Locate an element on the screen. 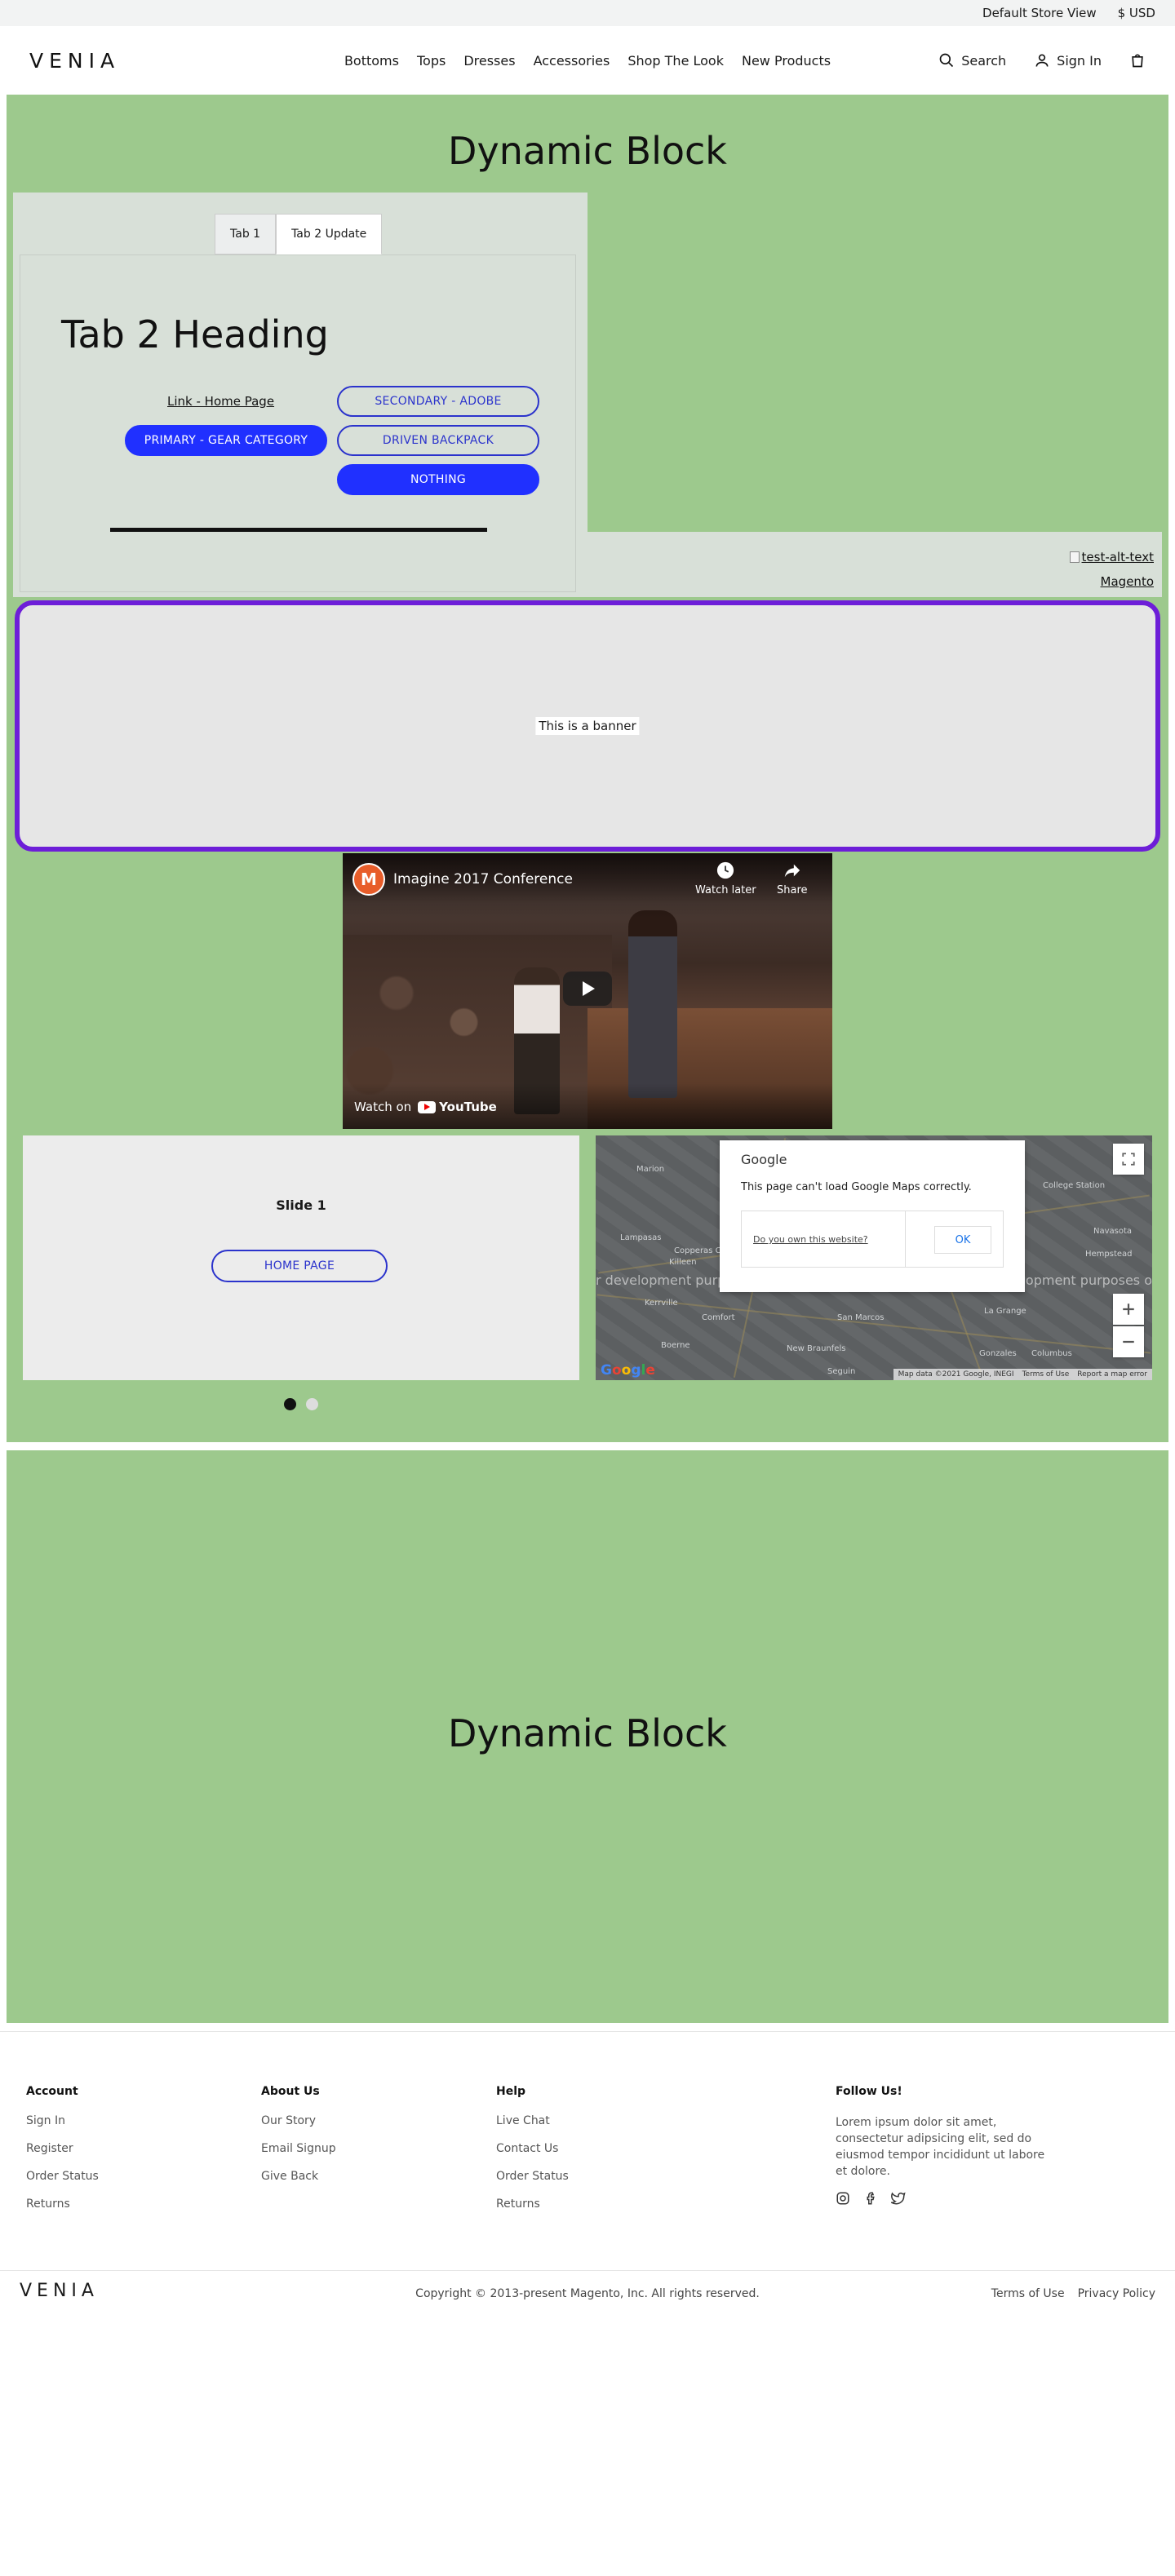  watch-later-button: Watch later is located at coordinates (725, 878).